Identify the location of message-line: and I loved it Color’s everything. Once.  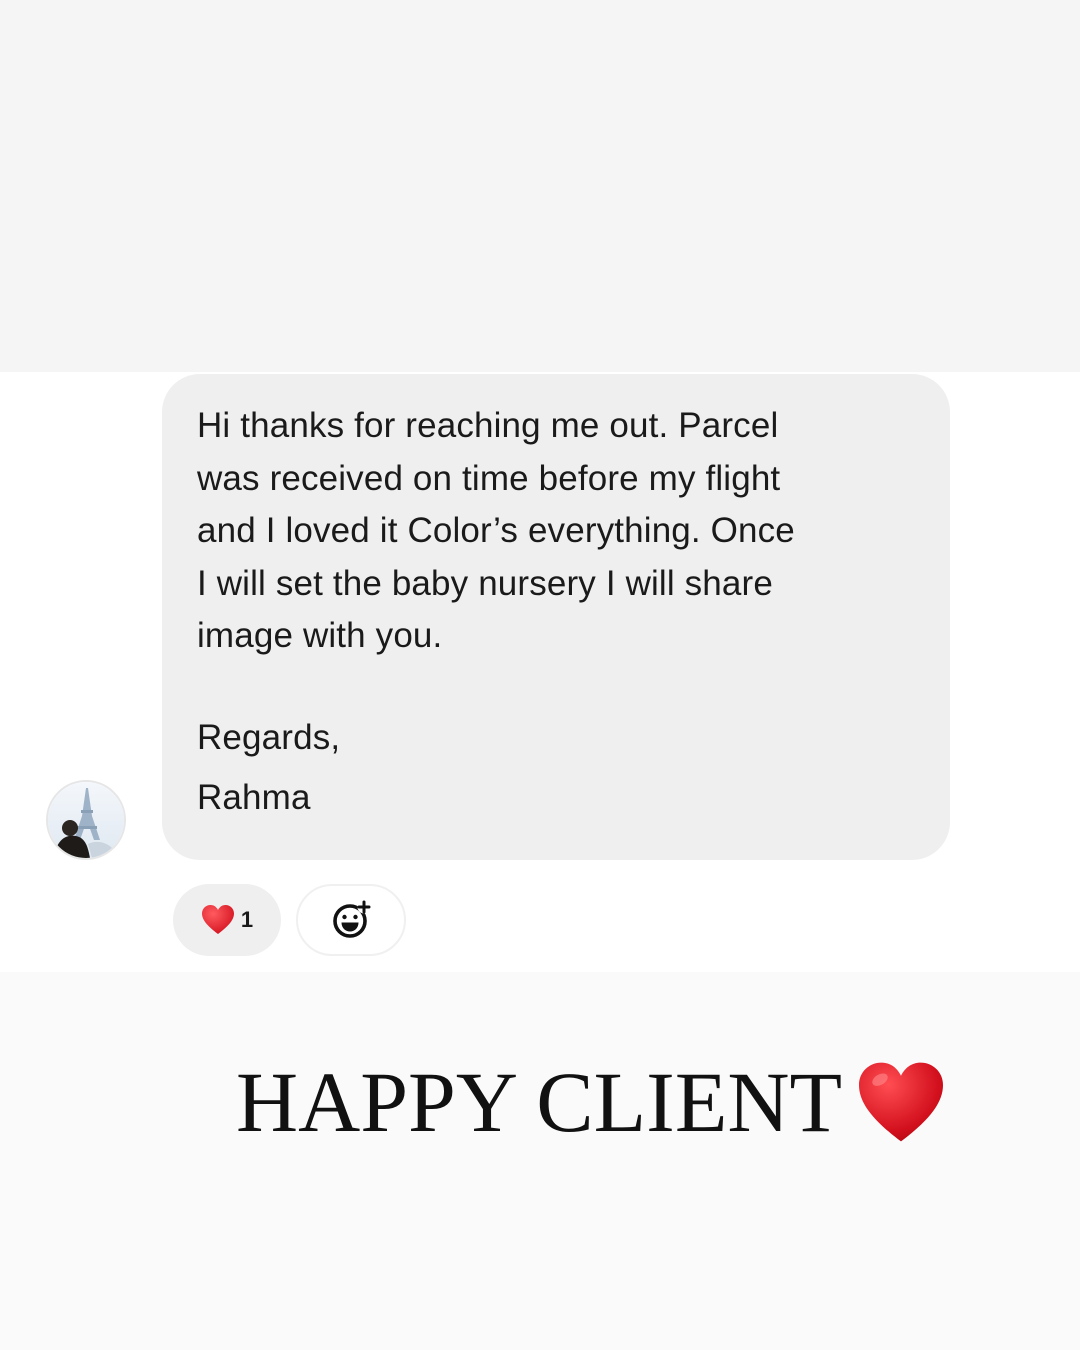
(496, 530).